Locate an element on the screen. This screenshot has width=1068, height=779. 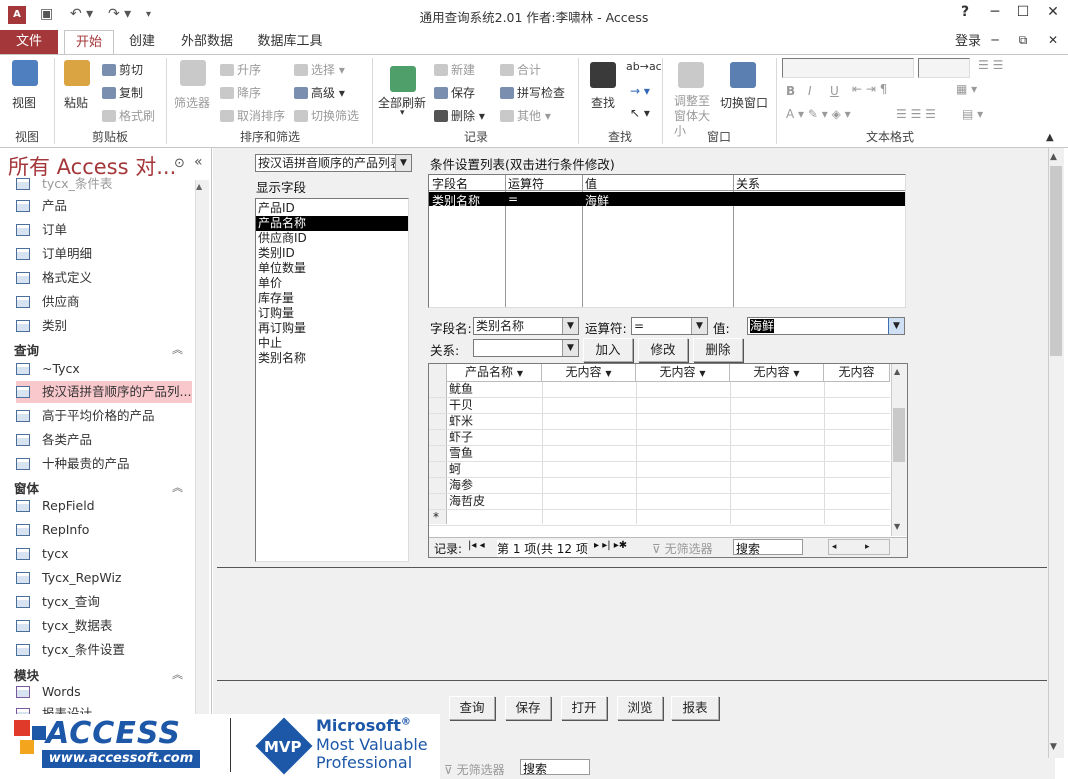
value-combo: 海鲜 ▼ is located at coordinates (826, 326).